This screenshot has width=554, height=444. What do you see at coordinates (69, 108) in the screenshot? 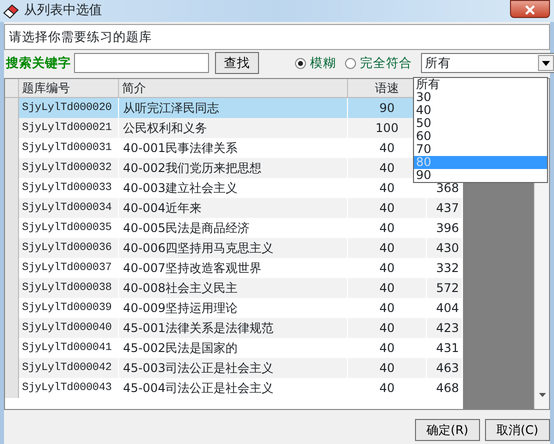
I see `table-cell: SjyLylTd000020` at bounding box center [69, 108].